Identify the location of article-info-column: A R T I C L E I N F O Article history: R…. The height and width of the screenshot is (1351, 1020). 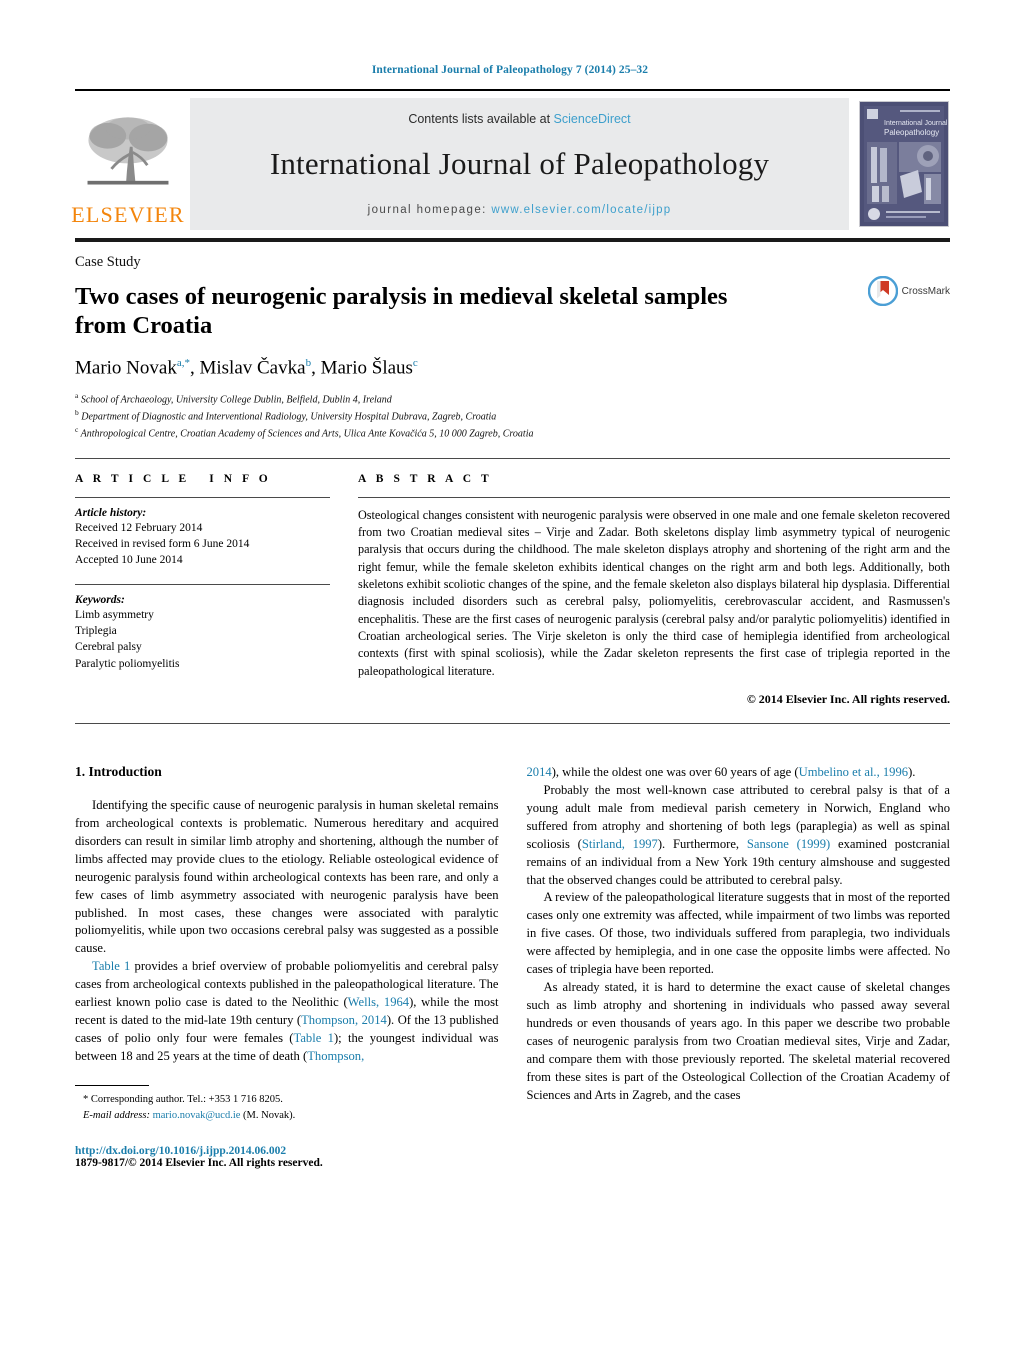
(202, 590).